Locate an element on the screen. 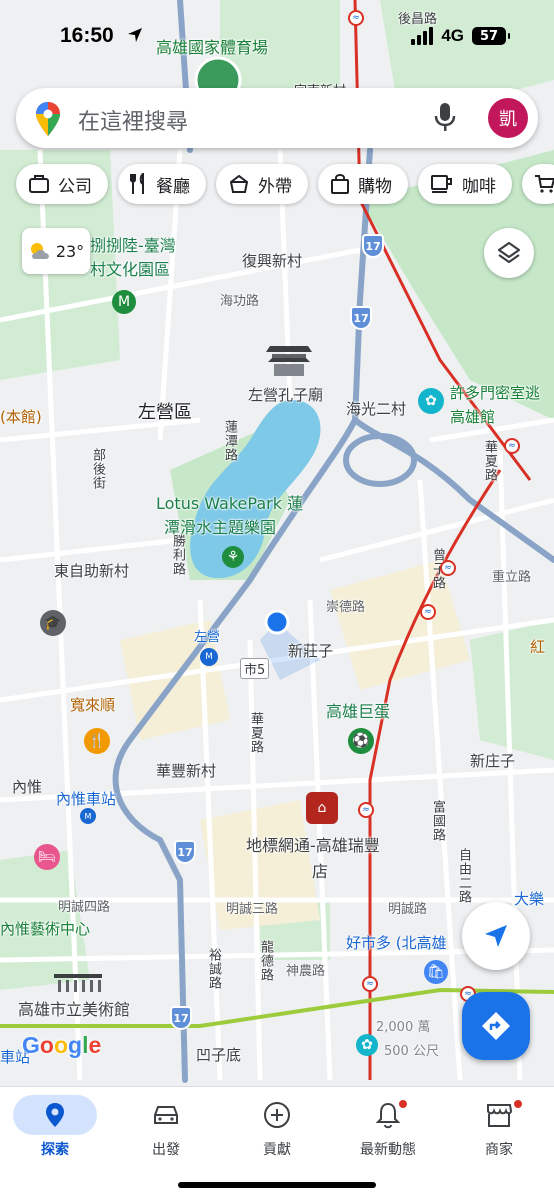  school-icon: 🎓 is located at coordinates (53, 623).